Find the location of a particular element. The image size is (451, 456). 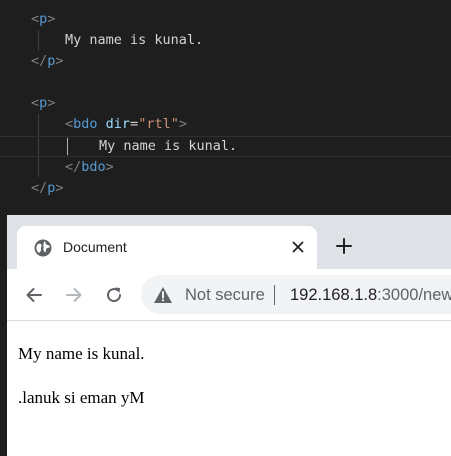

arrow-left-icon is located at coordinates (34, 295).